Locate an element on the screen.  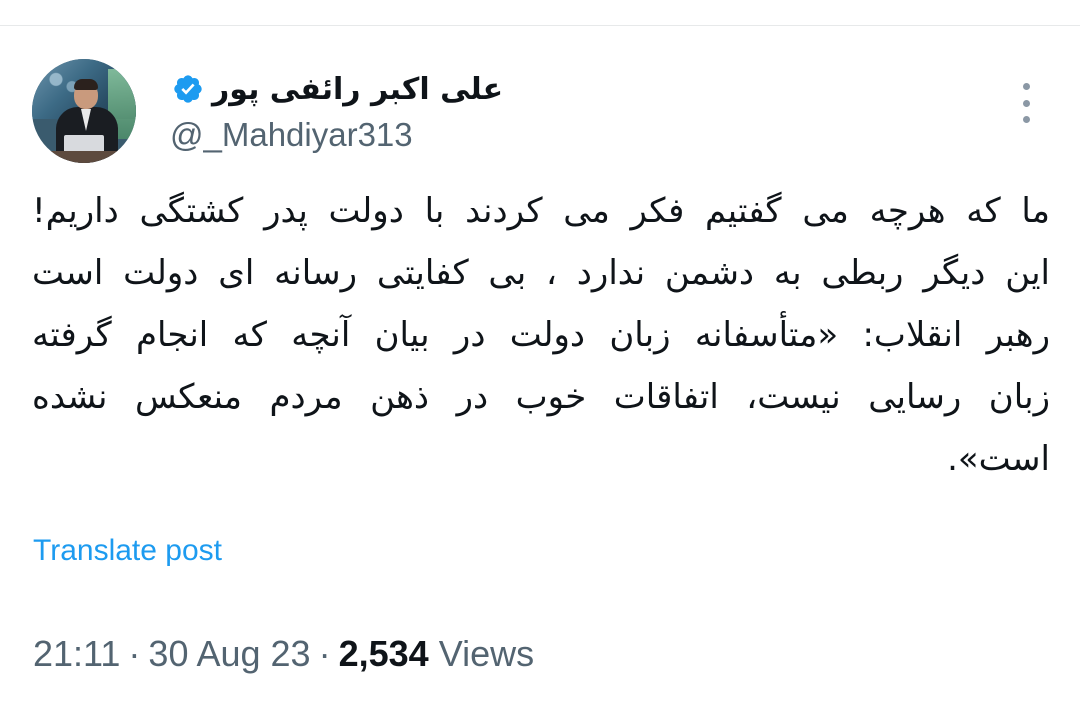
views-label: Views is located at coordinates (486, 653).